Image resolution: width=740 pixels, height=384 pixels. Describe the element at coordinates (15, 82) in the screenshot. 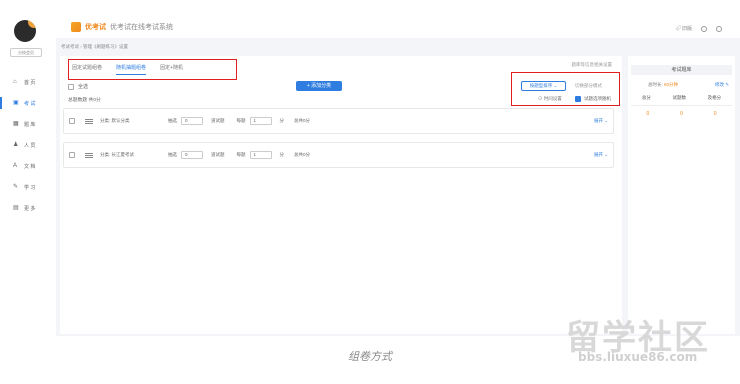

I see `home-icon: ⌂` at that location.